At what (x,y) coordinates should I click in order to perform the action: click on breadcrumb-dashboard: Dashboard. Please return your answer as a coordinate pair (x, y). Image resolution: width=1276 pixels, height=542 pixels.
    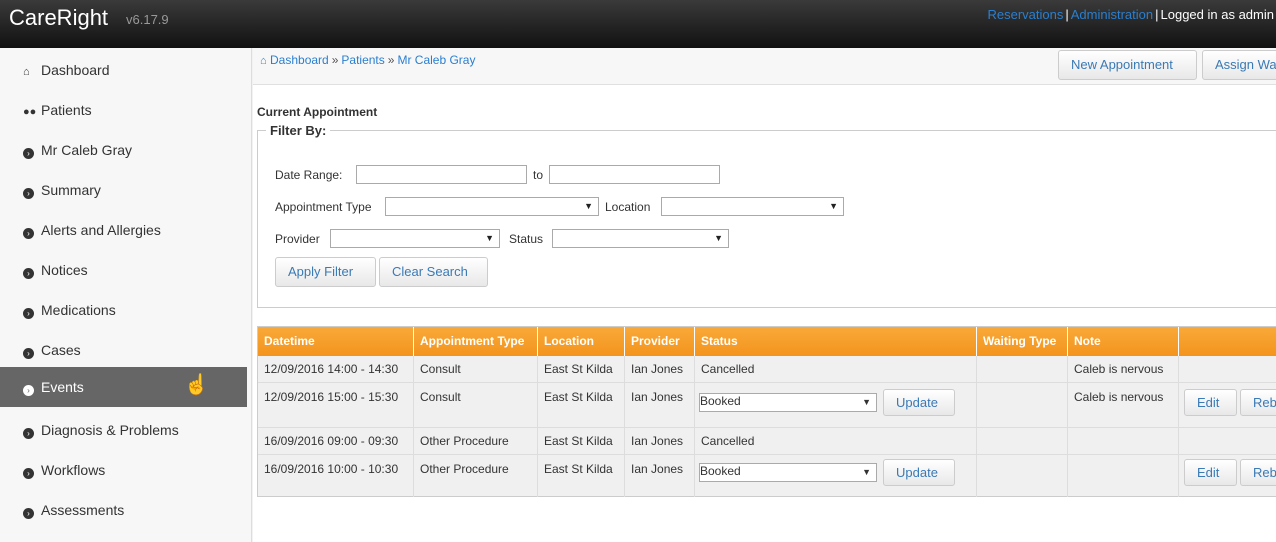
    Looking at the image, I should click on (299, 60).